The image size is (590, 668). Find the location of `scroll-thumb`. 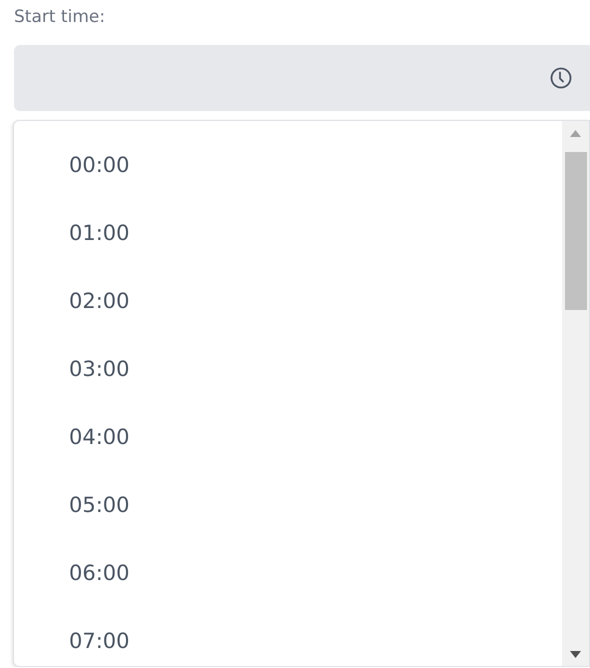

scroll-thumb is located at coordinates (576, 231).